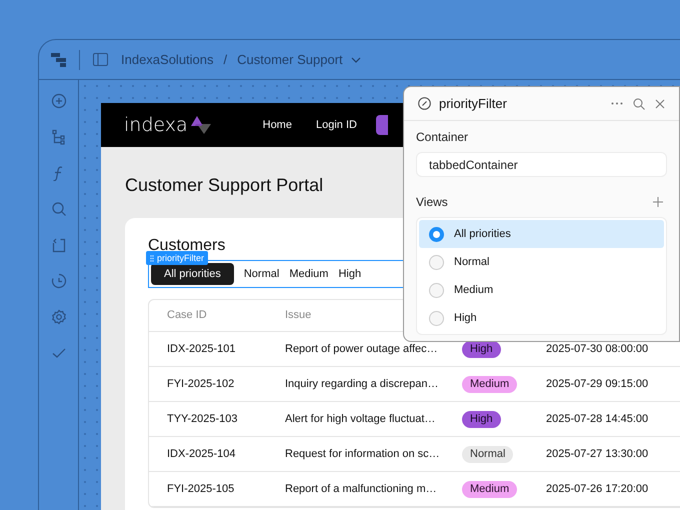 This screenshot has height=510, width=680. I want to click on table-cell-text: IDX-2025-101, so click(201, 349).